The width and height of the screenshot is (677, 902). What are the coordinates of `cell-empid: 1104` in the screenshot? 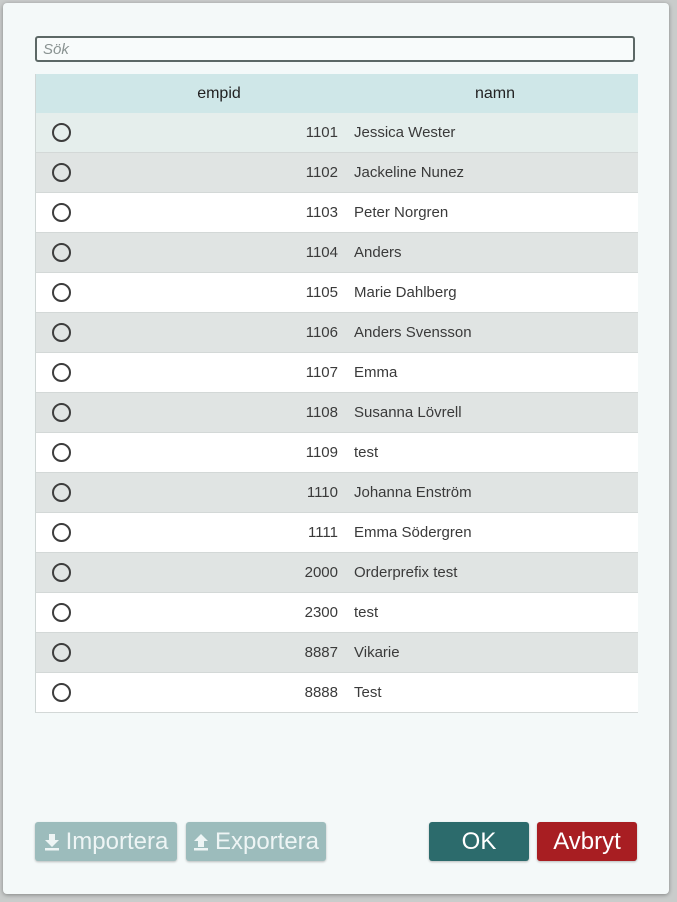 It's located at (321, 252).